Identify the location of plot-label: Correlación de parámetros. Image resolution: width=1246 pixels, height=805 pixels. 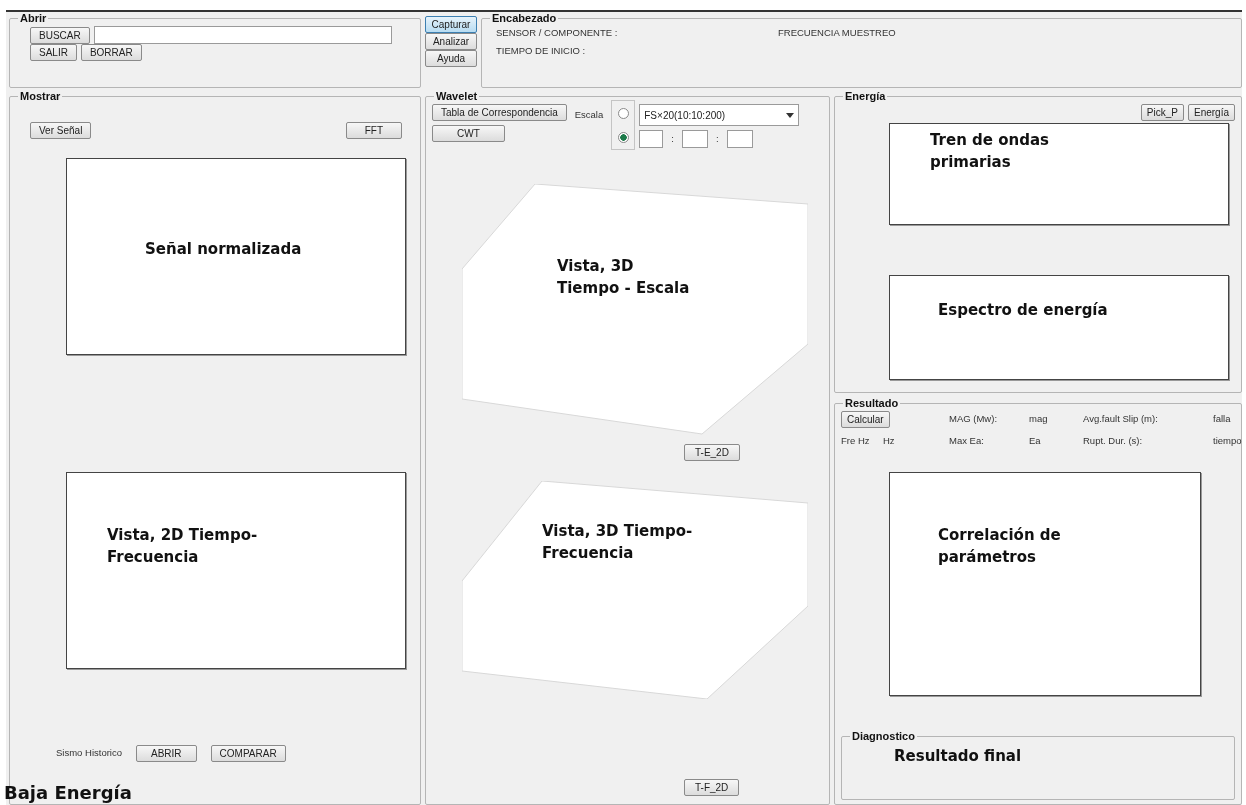
(1000, 546).